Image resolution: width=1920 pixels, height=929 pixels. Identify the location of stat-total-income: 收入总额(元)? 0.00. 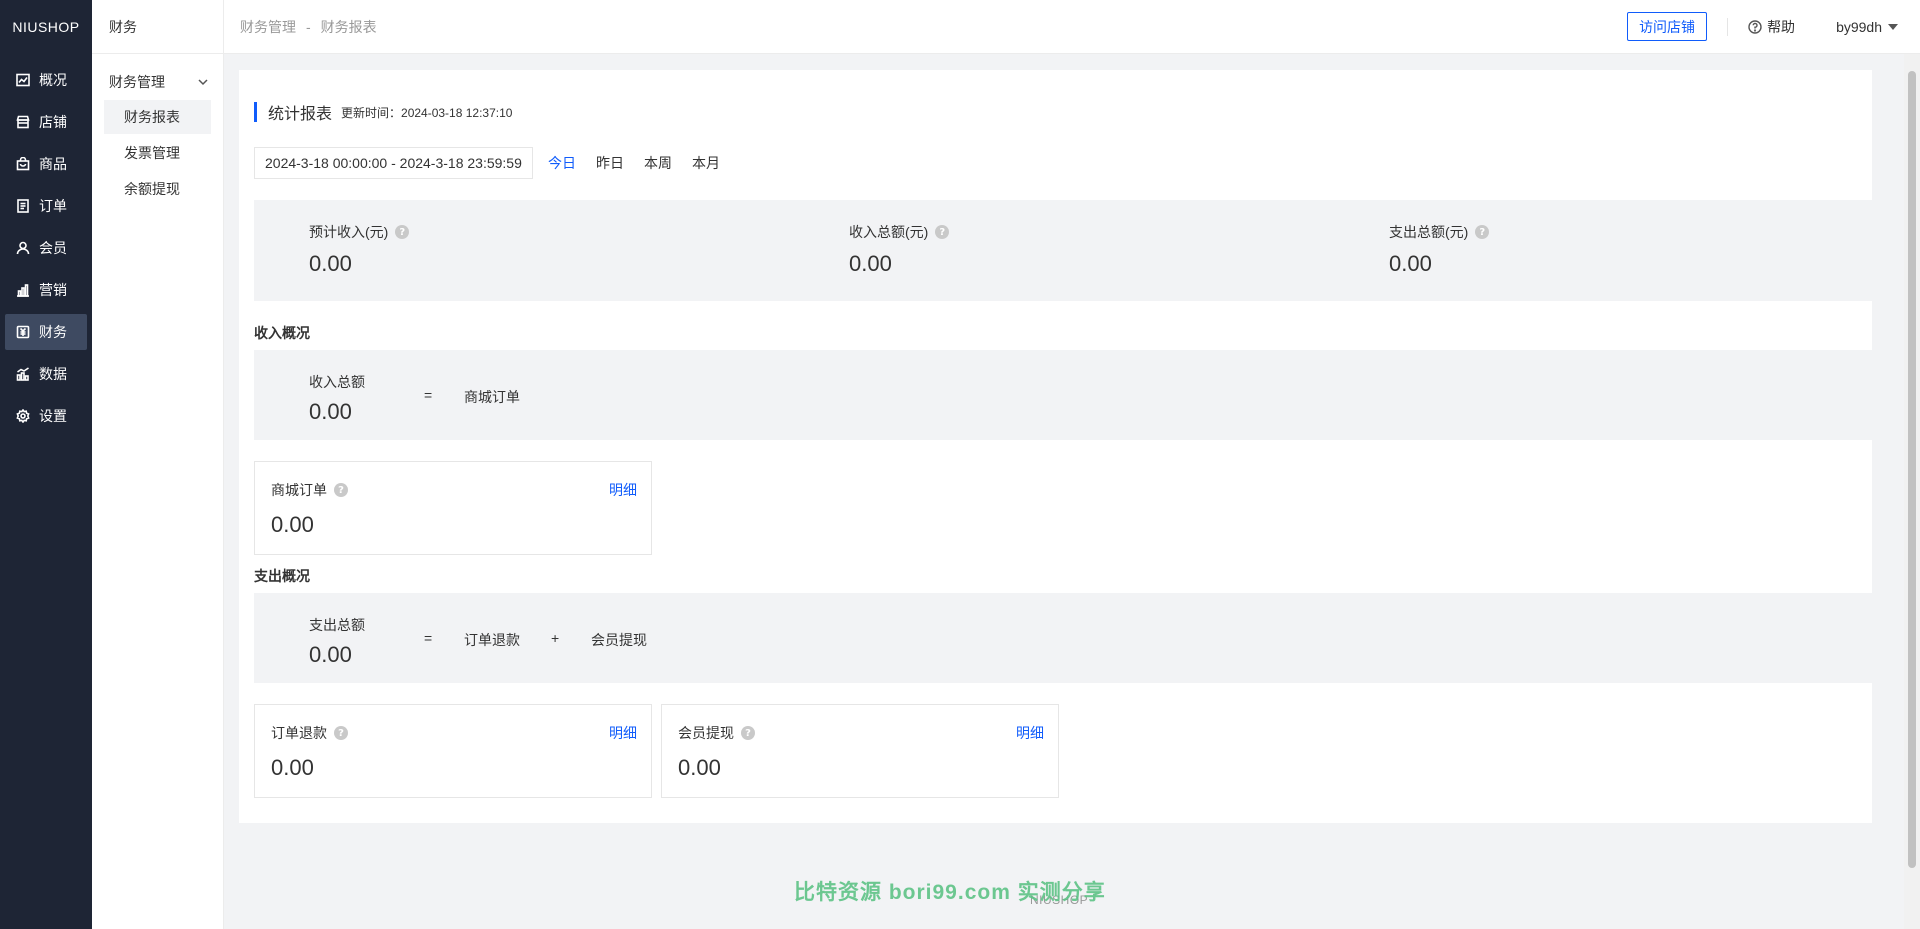
(899, 249).